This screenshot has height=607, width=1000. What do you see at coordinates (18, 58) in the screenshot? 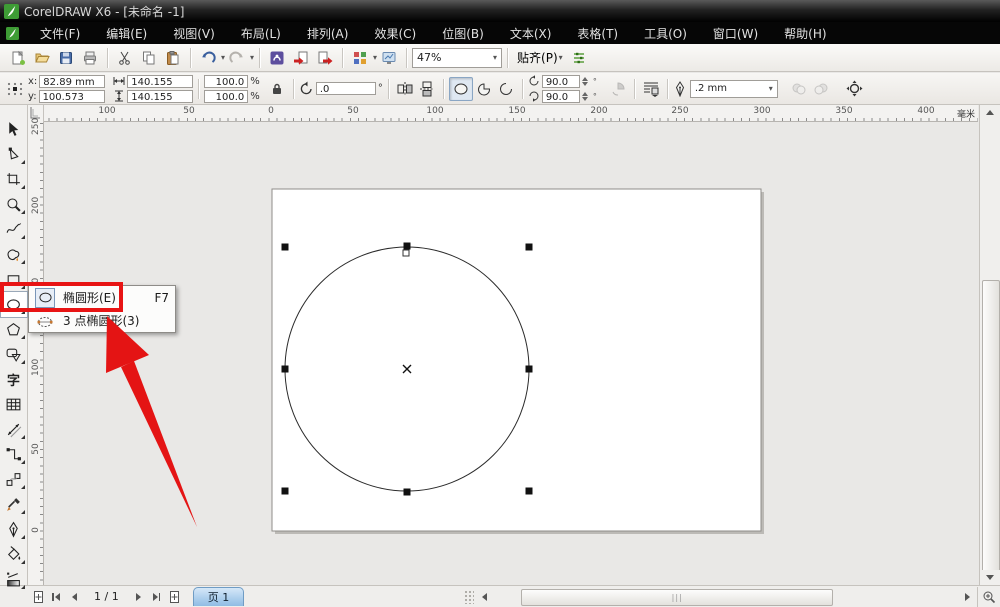
I see `new-document-button` at bounding box center [18, 58].